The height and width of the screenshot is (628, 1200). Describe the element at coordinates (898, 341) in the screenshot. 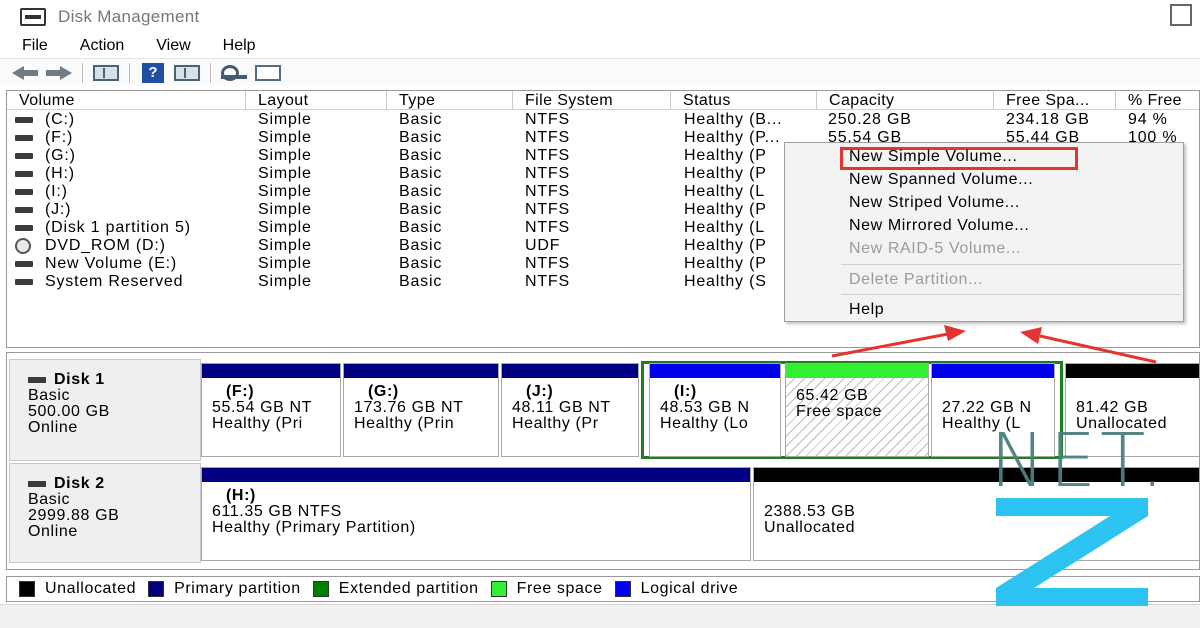

I see `arrow-annotation-left` at that location.